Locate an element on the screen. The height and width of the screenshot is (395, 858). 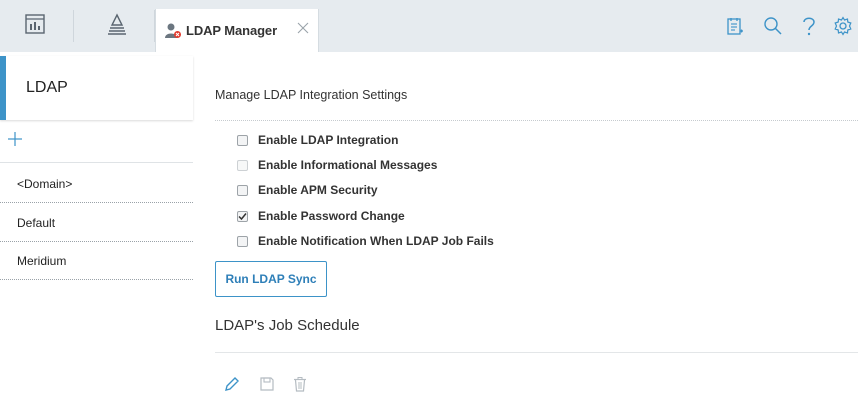
sidebar-item-domain: <Domain> is located at coordinates (96, 184).